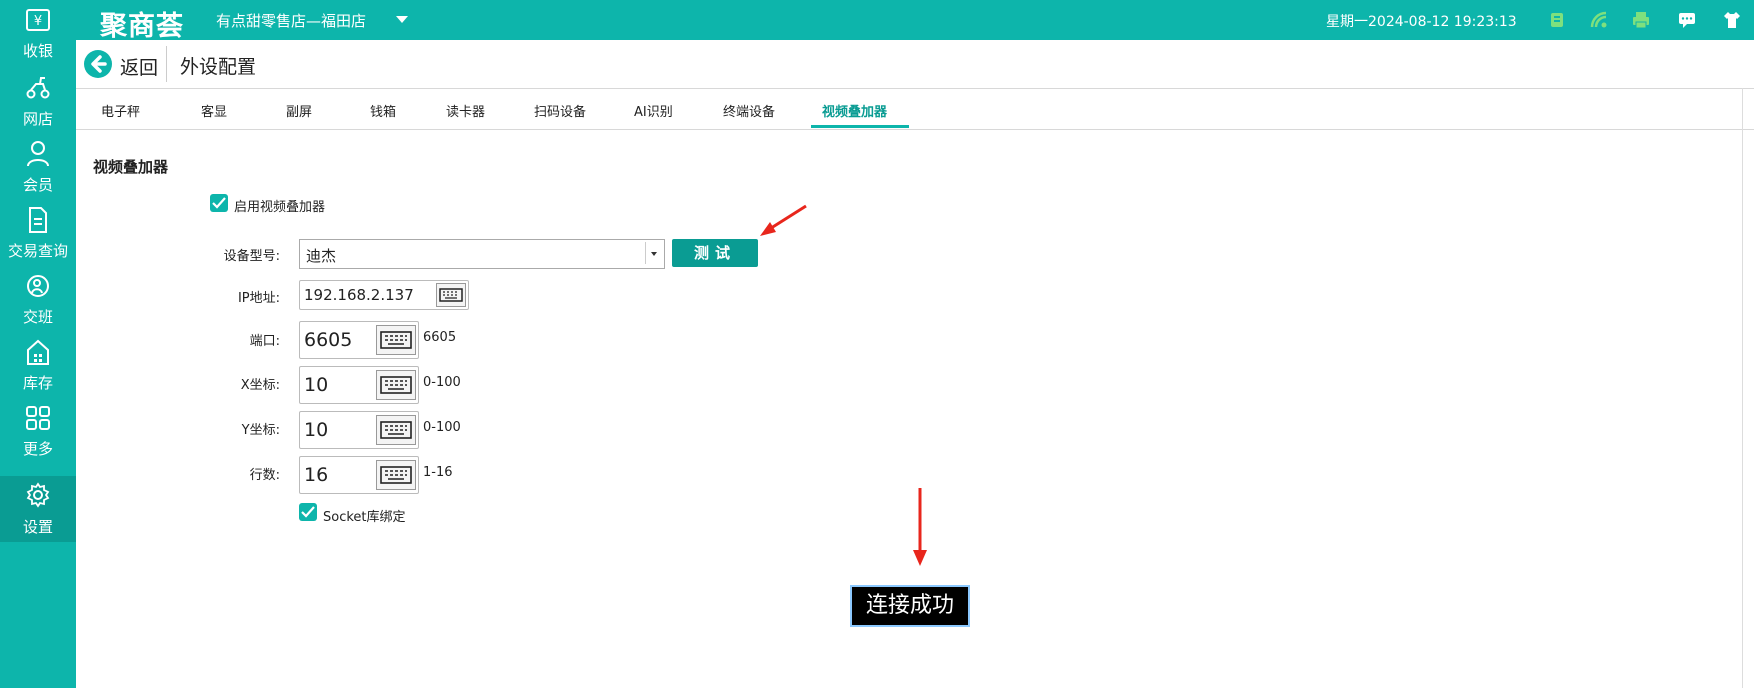 The width and height of the screenshot is (1754, 688). I want to click on annotation-arrow-test, so click(787, 218).